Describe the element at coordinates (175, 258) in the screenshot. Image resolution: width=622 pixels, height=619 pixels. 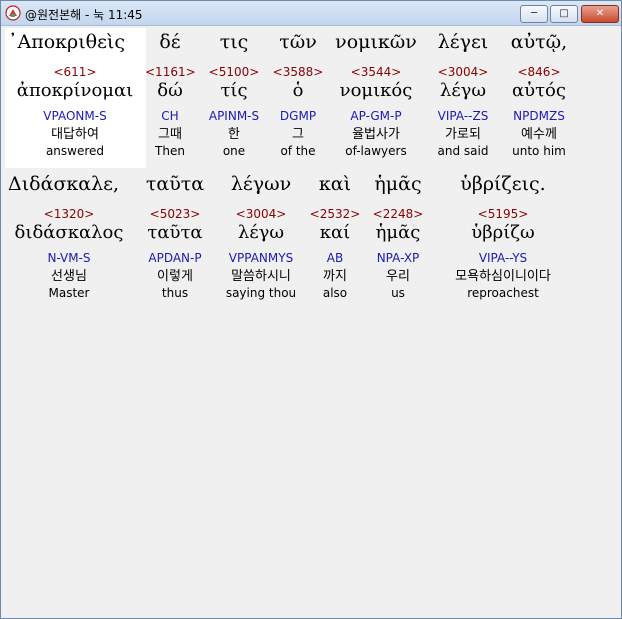
I see `morphology-code: APDAN-P` at that location.